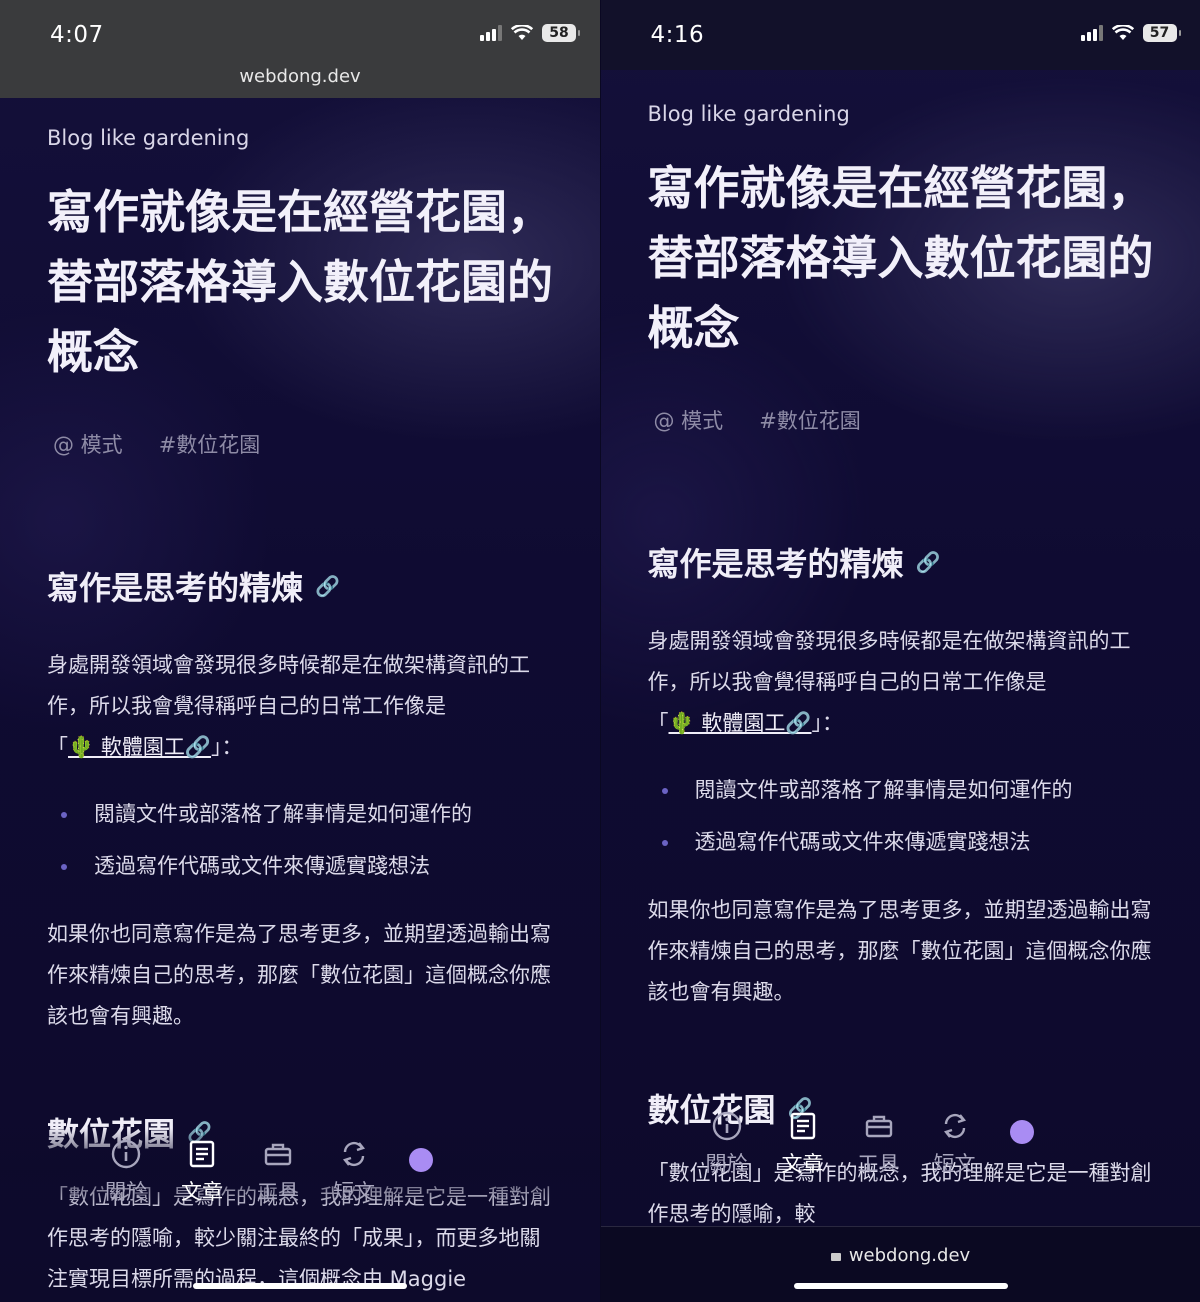 This screenshot has width=1200, height=1302. I want to click on battery-icon: 58, so click(561, 33).